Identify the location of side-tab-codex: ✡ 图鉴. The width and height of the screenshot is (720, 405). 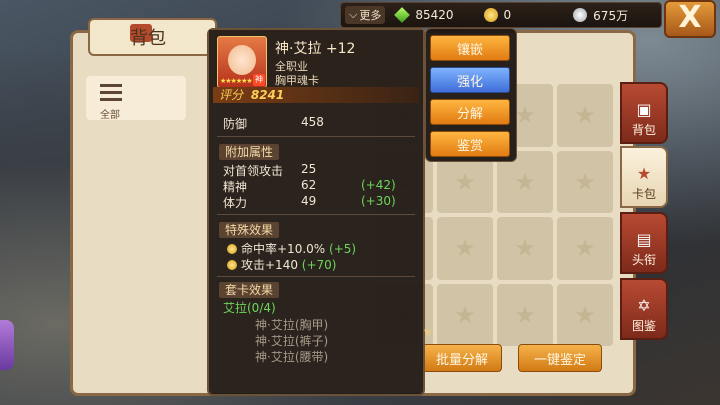
(644, 309).